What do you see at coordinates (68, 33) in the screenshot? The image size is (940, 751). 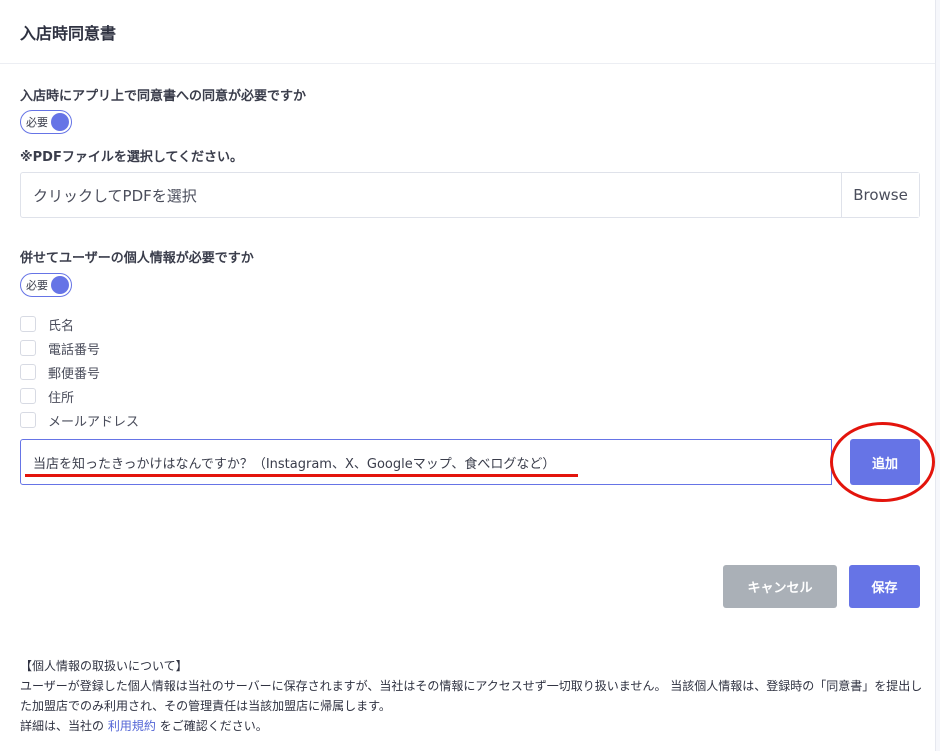 I see `page-title: 入店時同意書` at bounding box center [68, 33].